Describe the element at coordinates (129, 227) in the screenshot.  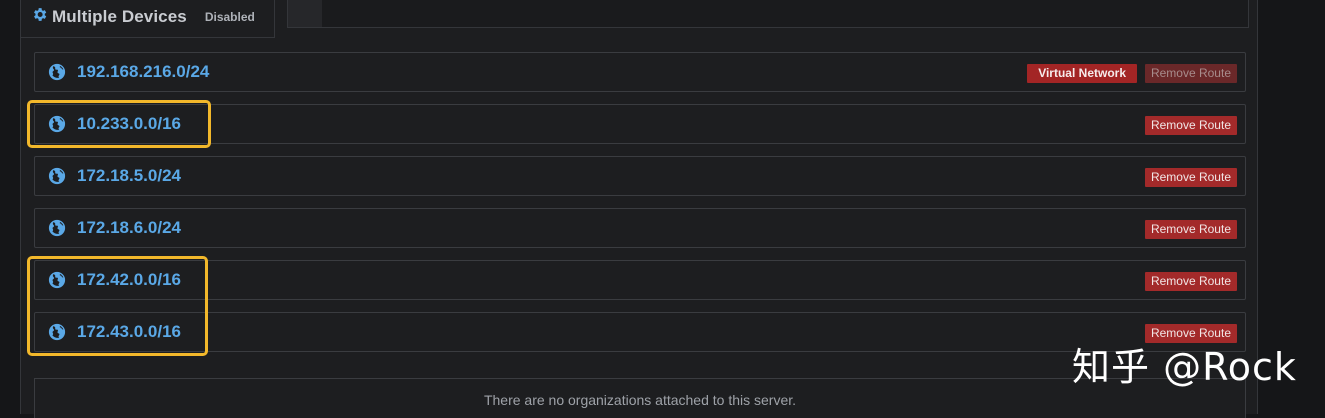
I see `route-network: 172.18.6.0/24` at that location.